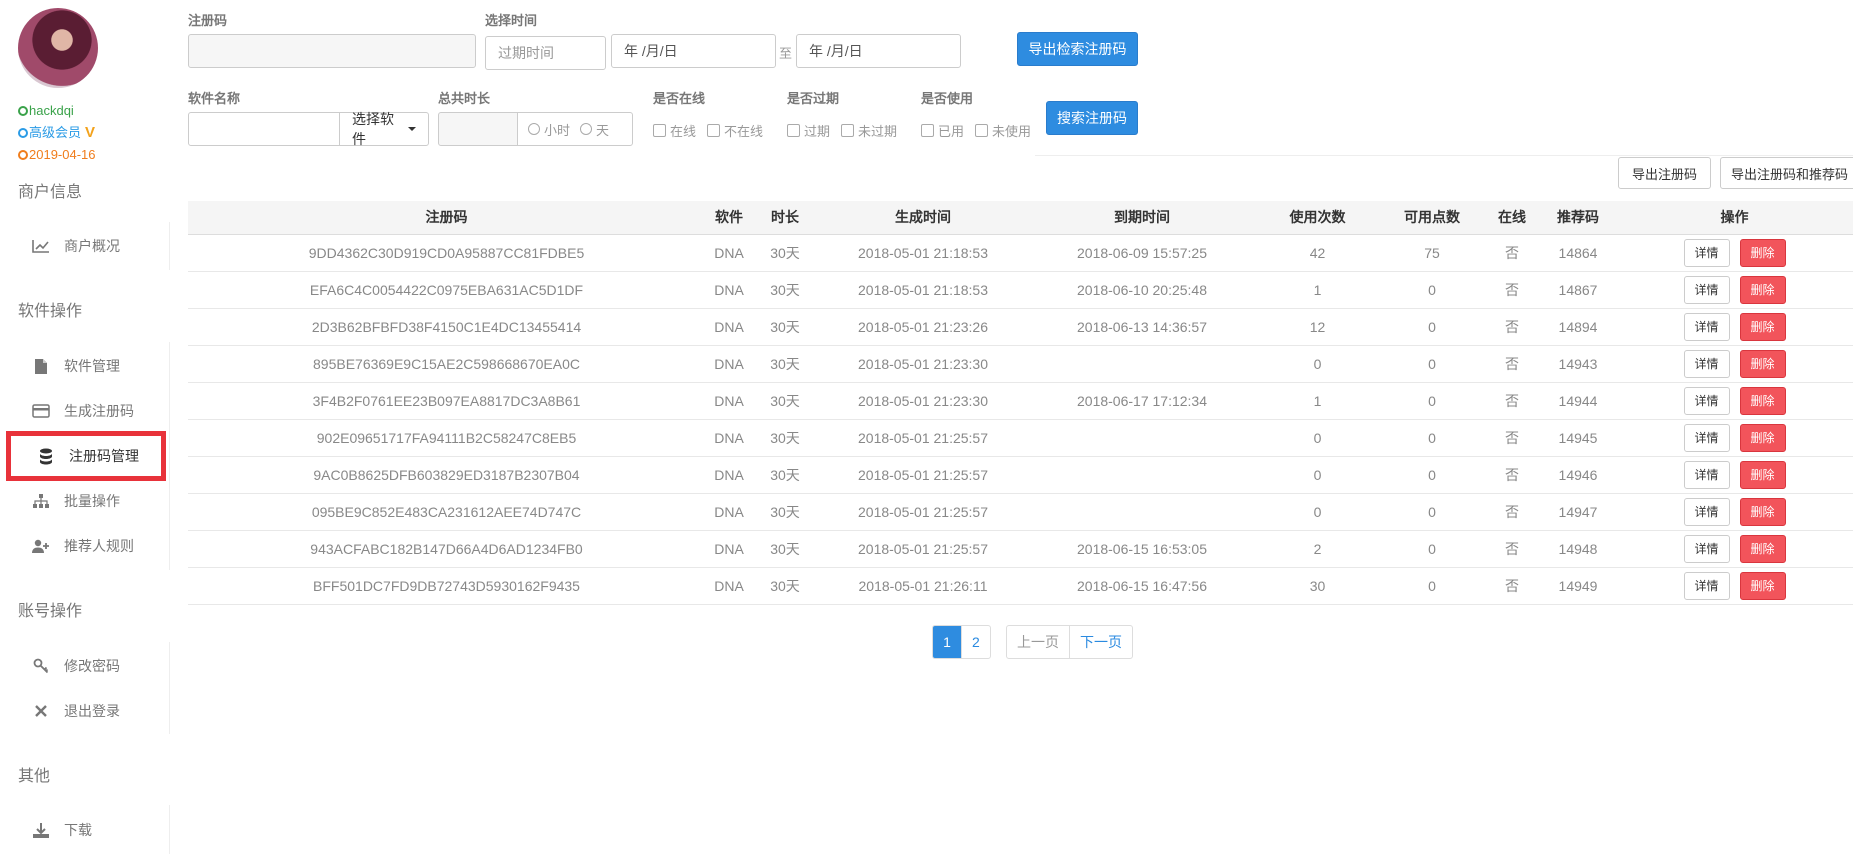 The width and height of the screenshot is (1853, 854). Describe the element at coordinates (575, 129) in the screenshot. I see `duration-unit-group: 小时 天` at that location.